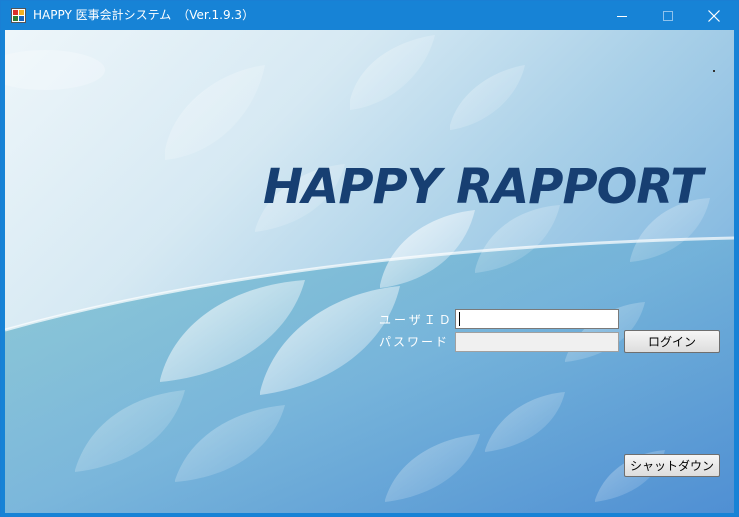 The width and height of the screenshot is (739, 517). What do you see at coordinates (672, 465) in the screenshot?
I see `shutdown-button: シャットダウン` at bounding box center [672, 465].